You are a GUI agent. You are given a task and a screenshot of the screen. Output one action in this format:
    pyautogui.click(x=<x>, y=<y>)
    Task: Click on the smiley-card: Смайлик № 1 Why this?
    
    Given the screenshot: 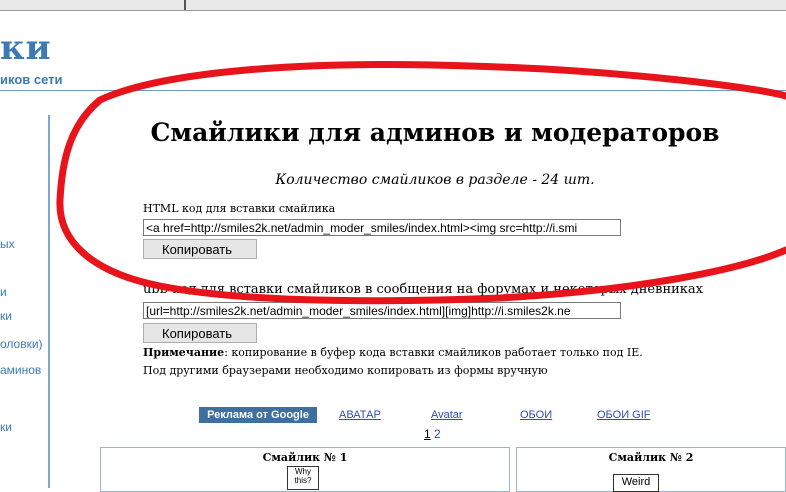 What is the action you would take?
    pyautogui.click(x=305, y=469)
    